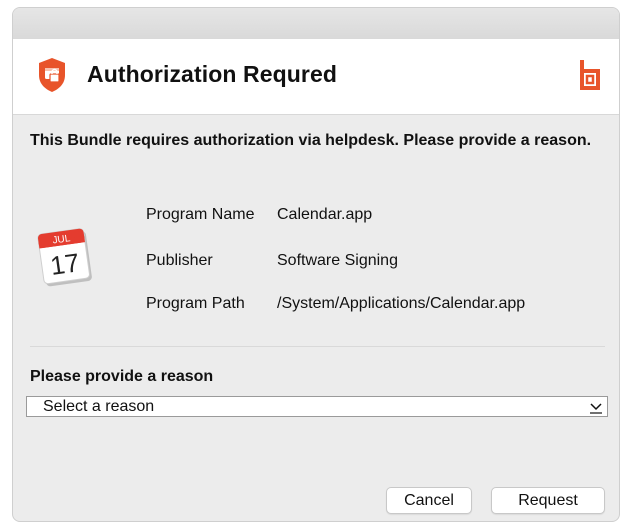 This screenshot has height=527, width=624. What do you see at coordinates (52, 75) in the screenshot?
I see `shield-lock-icon` at bounding box center [52, 75].